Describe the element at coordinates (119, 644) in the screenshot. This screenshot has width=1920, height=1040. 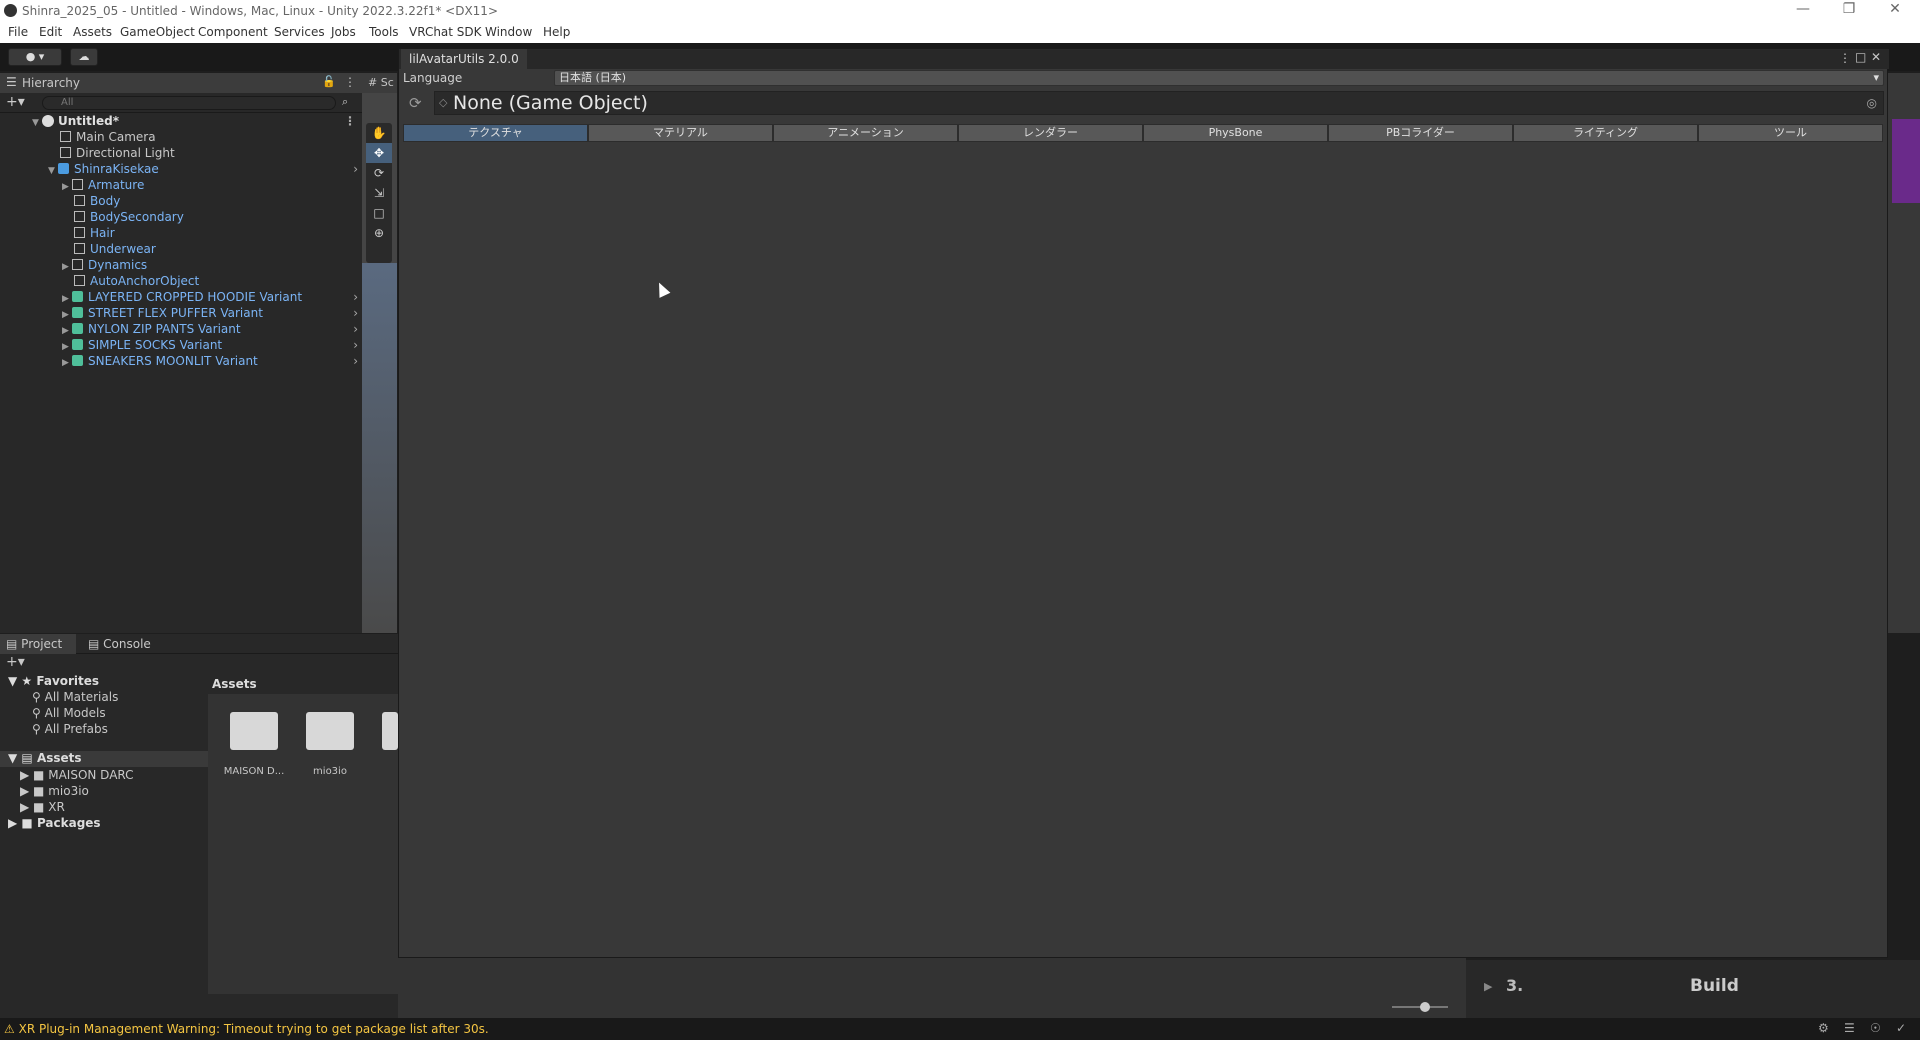
I see `tab-console: ▤ Console` at that location.